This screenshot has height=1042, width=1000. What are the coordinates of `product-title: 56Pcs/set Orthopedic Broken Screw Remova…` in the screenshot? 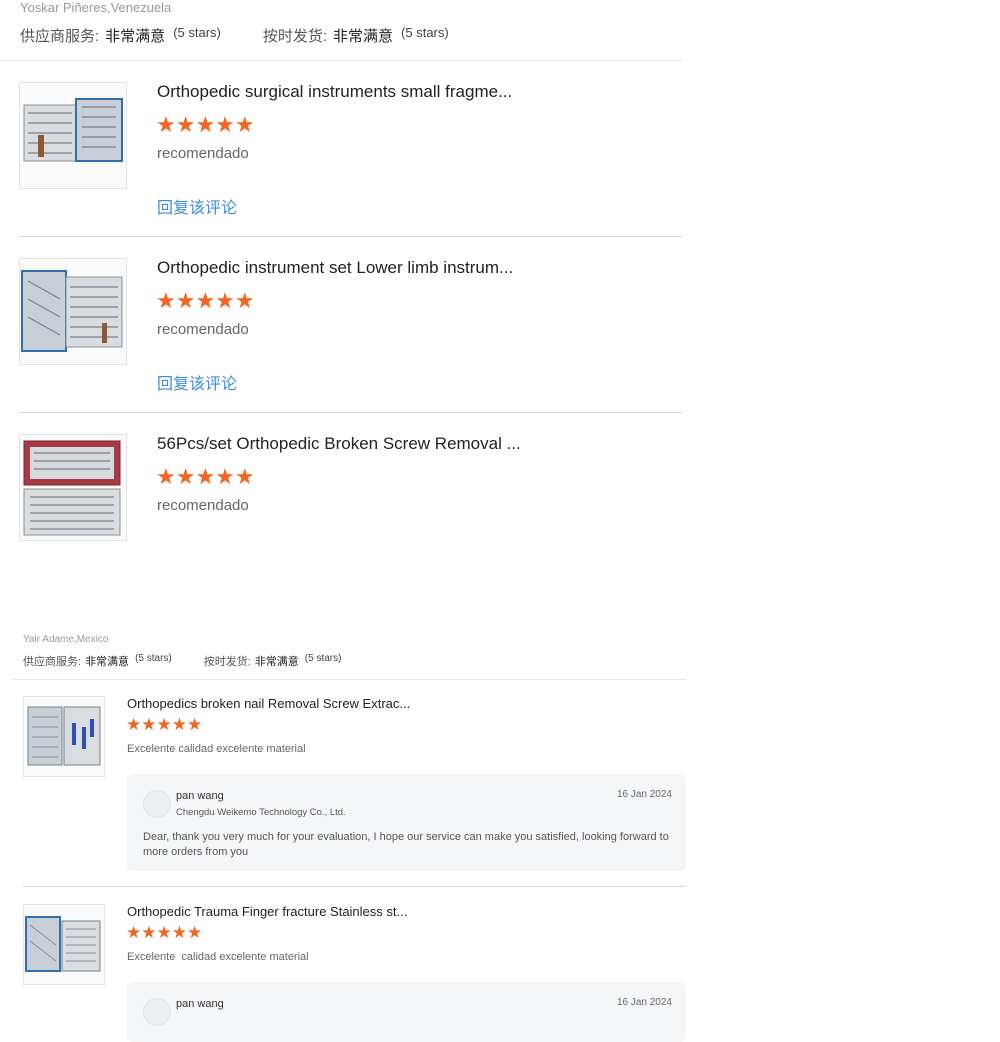 It's located at (339, 444).